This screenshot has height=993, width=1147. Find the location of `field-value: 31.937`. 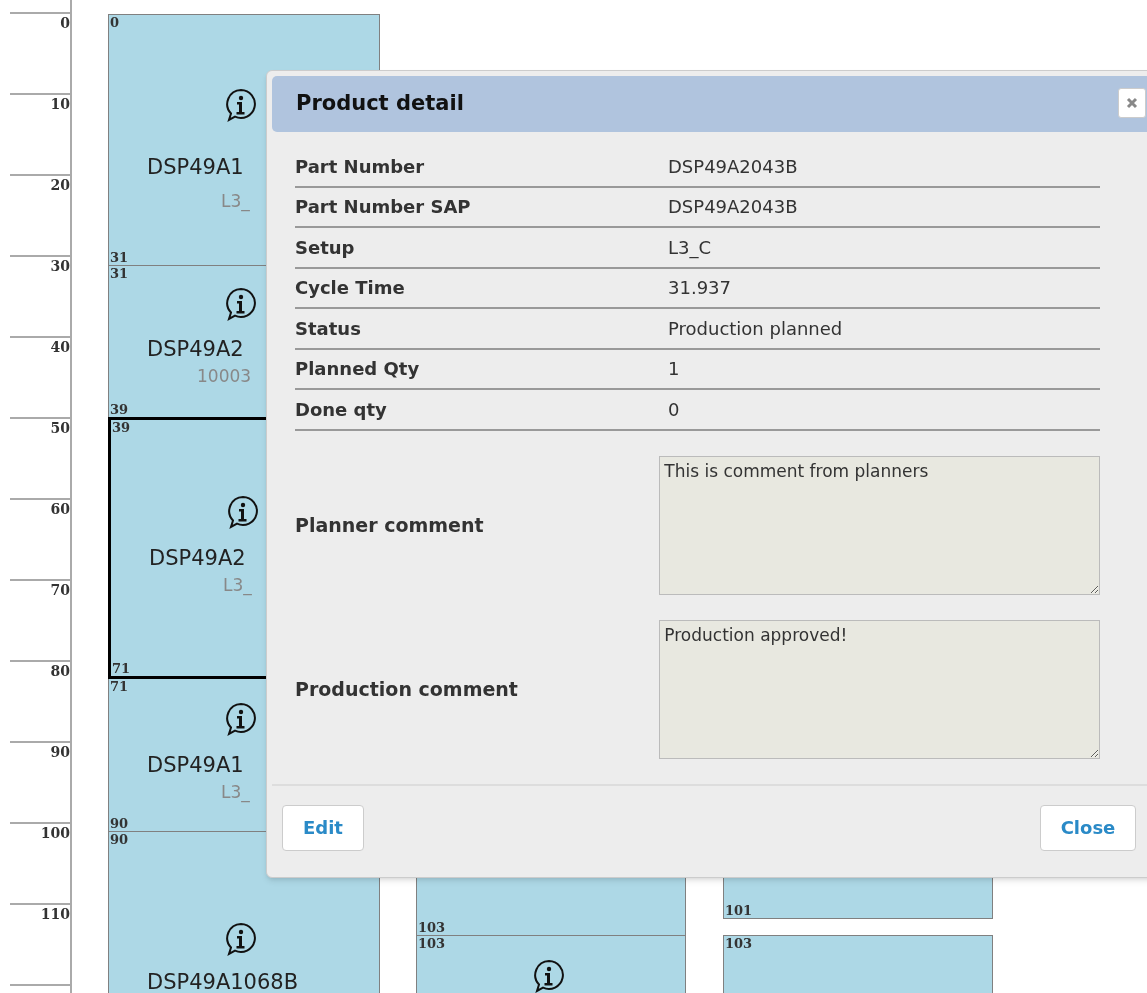

field-value: 31.937 is located at coordinates (699, 288).